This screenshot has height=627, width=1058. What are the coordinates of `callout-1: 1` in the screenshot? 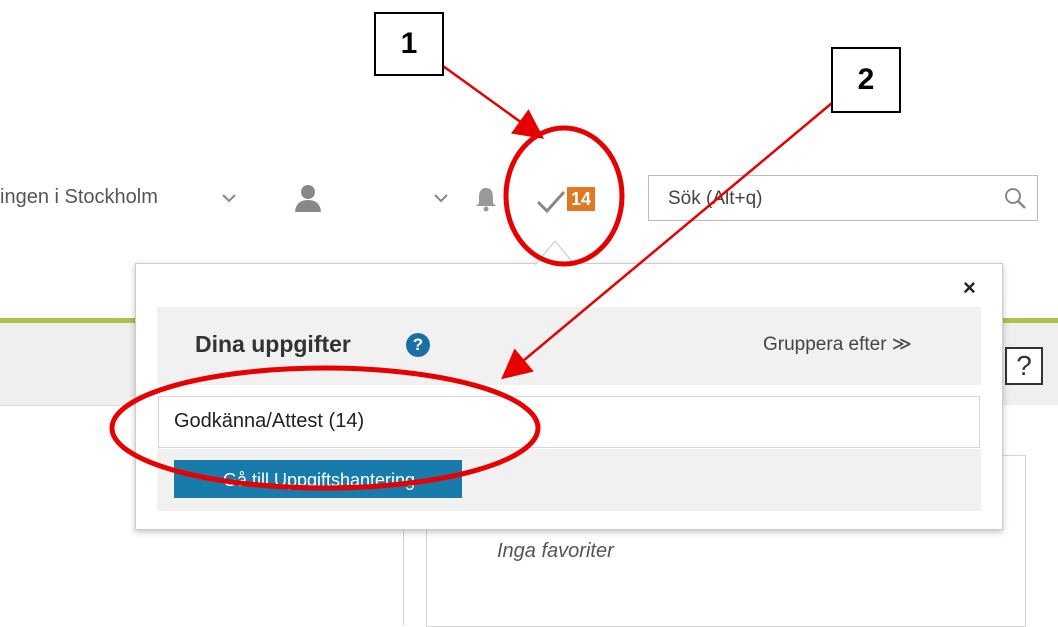 It's located at (409, 44).